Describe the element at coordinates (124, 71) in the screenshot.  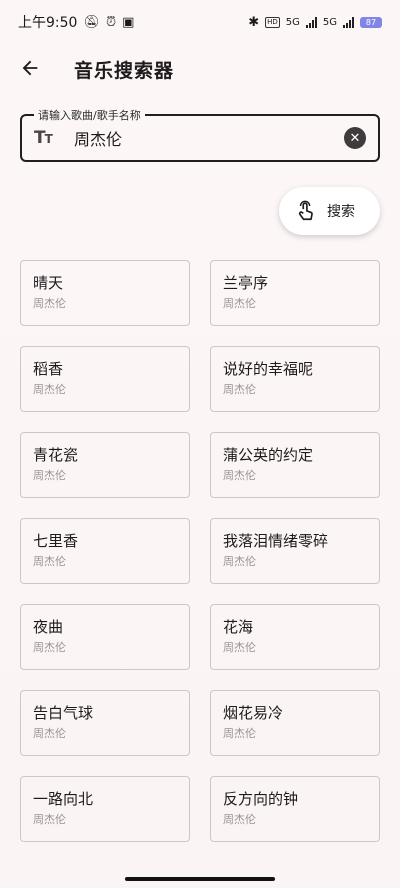
I see `page-title: 音乐搜索器` at that location.